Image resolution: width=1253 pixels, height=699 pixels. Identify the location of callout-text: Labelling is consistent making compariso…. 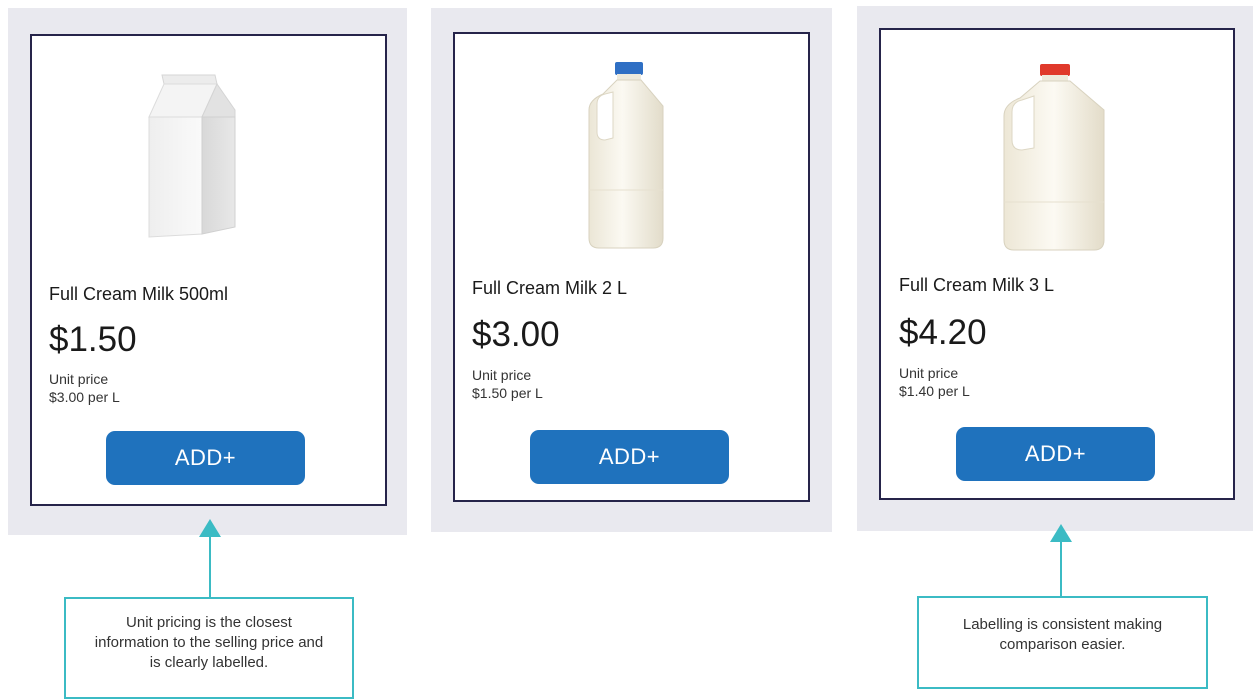
(1062, 634).